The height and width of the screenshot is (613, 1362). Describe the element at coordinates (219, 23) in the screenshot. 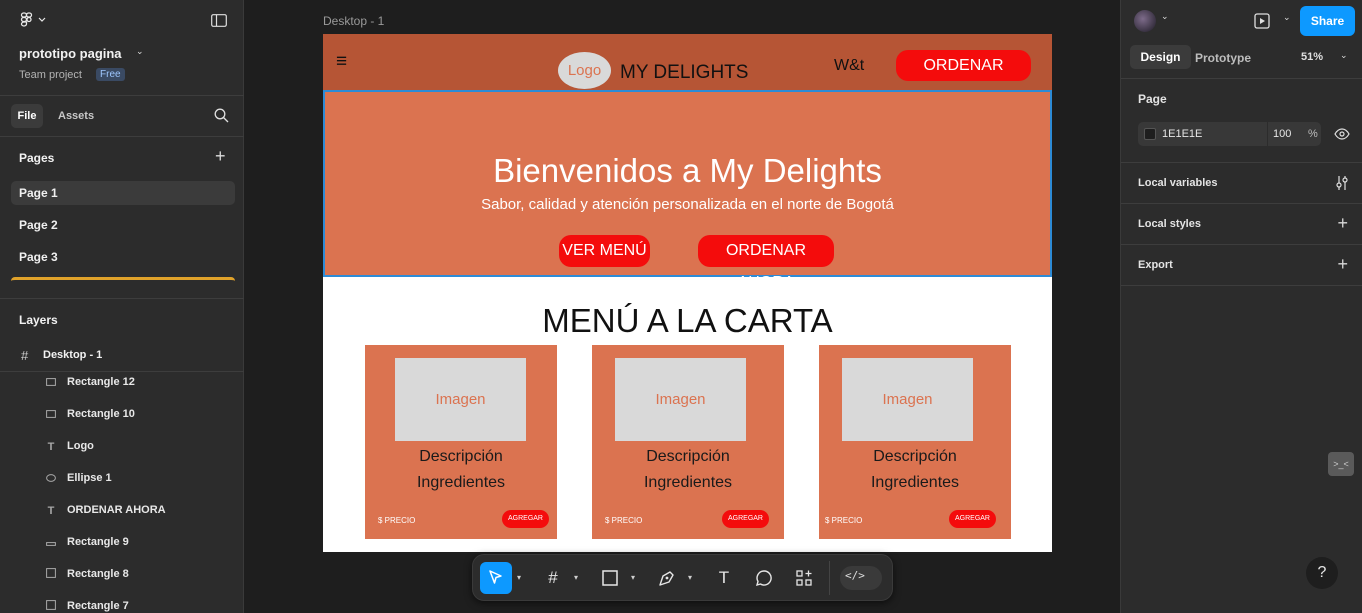

I see `sidebar-toggle-icon` at that location.